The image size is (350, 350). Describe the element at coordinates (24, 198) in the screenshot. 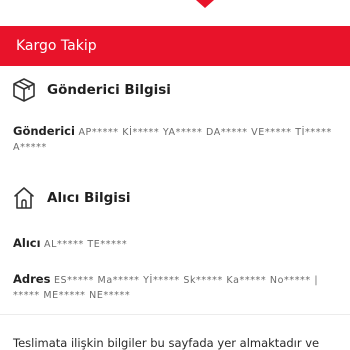

I see `house-icon` at that location.